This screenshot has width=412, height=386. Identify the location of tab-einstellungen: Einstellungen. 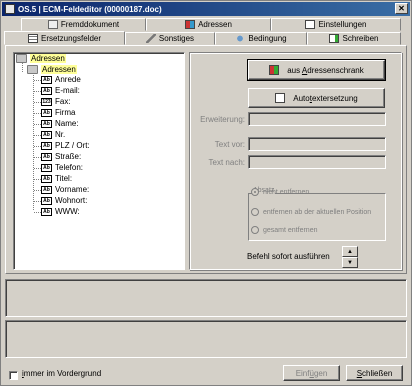
(336, 24).